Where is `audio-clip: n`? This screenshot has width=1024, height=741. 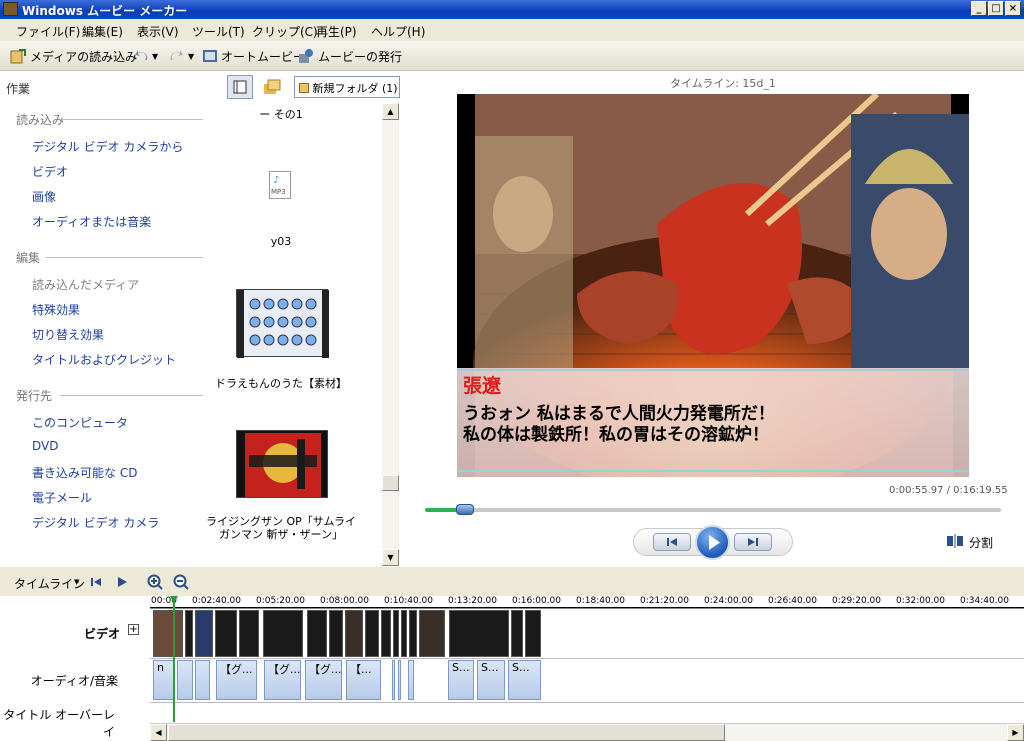
audio-clip: n is located at coordinates (164, 680).